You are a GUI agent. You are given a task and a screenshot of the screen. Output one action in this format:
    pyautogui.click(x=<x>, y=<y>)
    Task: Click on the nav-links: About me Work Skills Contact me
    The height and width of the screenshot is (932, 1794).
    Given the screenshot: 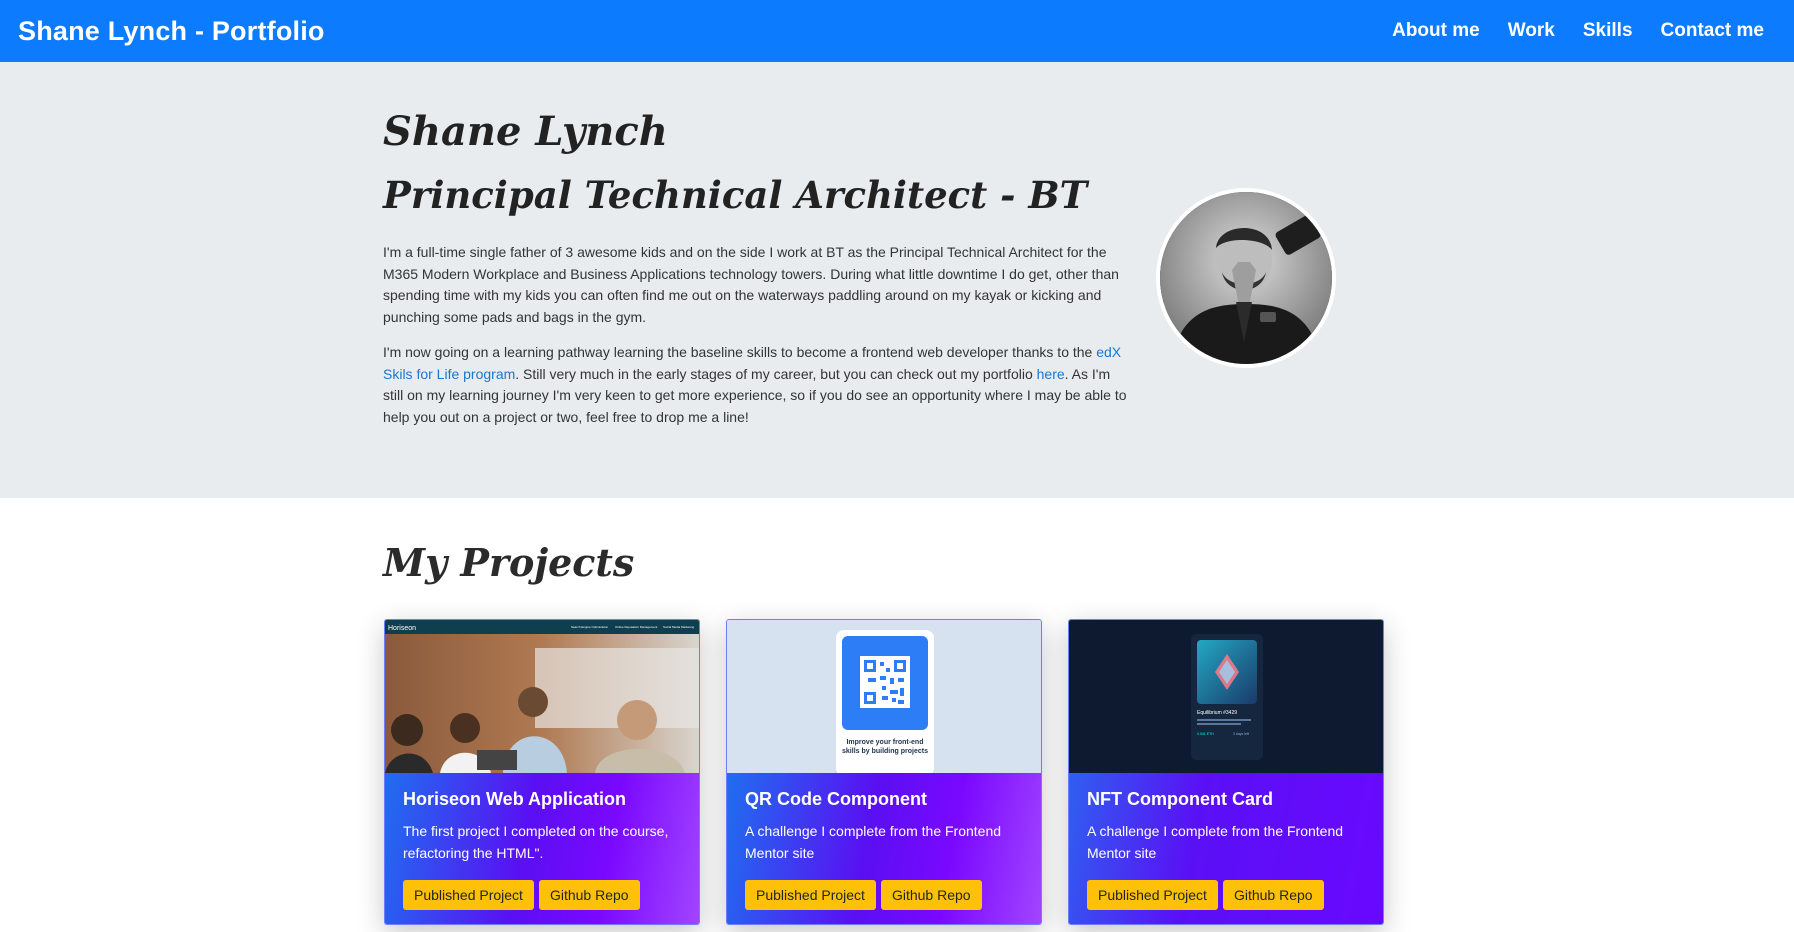 What is the action you would take?
    pyautogui.click(x=1584, y=31)
    